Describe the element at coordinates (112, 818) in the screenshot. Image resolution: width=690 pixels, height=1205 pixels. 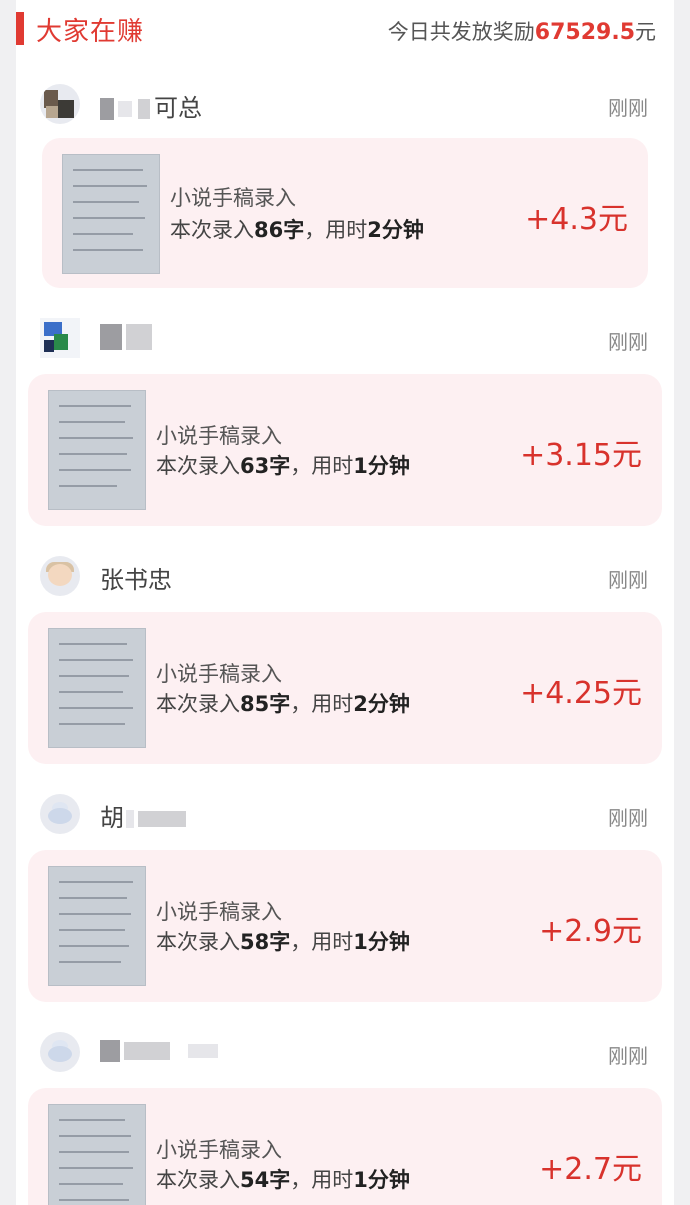
I see `username-text: 胡` at that location.